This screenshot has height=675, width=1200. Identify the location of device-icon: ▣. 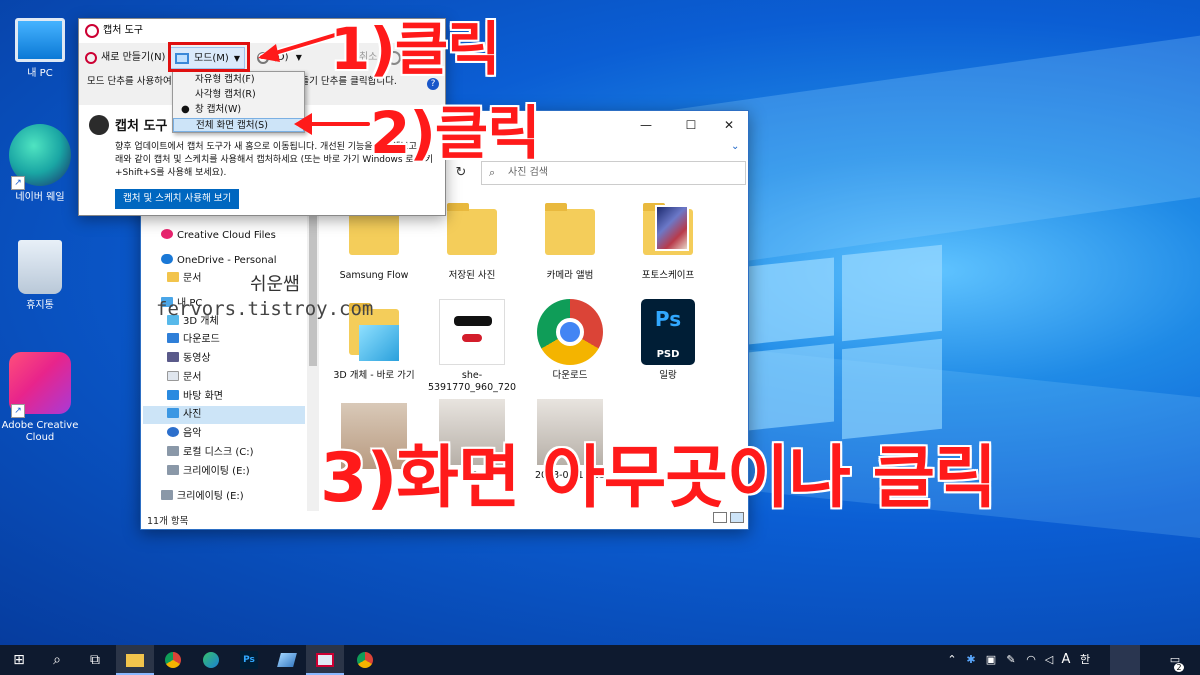
(991, 660).